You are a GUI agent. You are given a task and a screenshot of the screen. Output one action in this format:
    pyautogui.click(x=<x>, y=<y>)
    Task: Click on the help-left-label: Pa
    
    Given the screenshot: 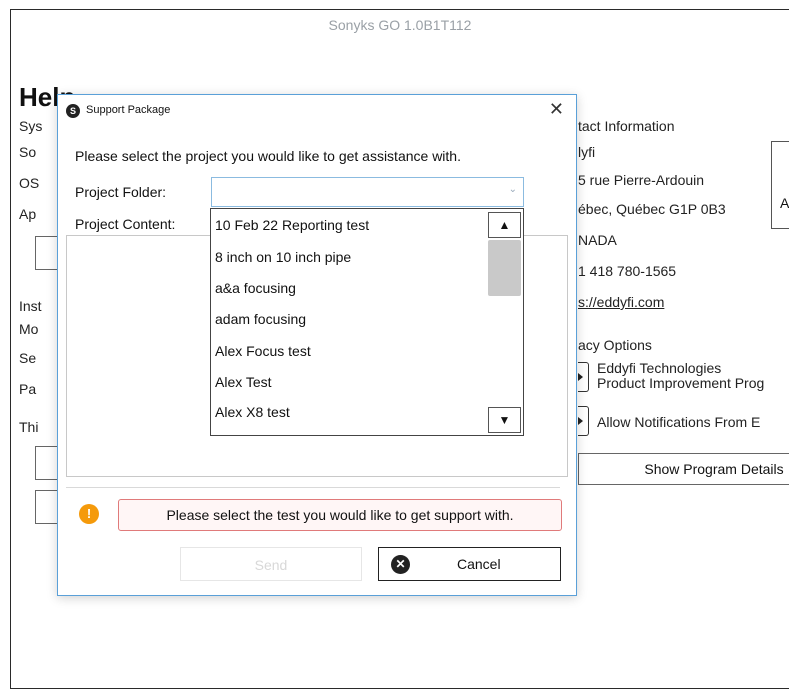 What is the action you would take?
    pyautogui.click(x=28, y=389)
    